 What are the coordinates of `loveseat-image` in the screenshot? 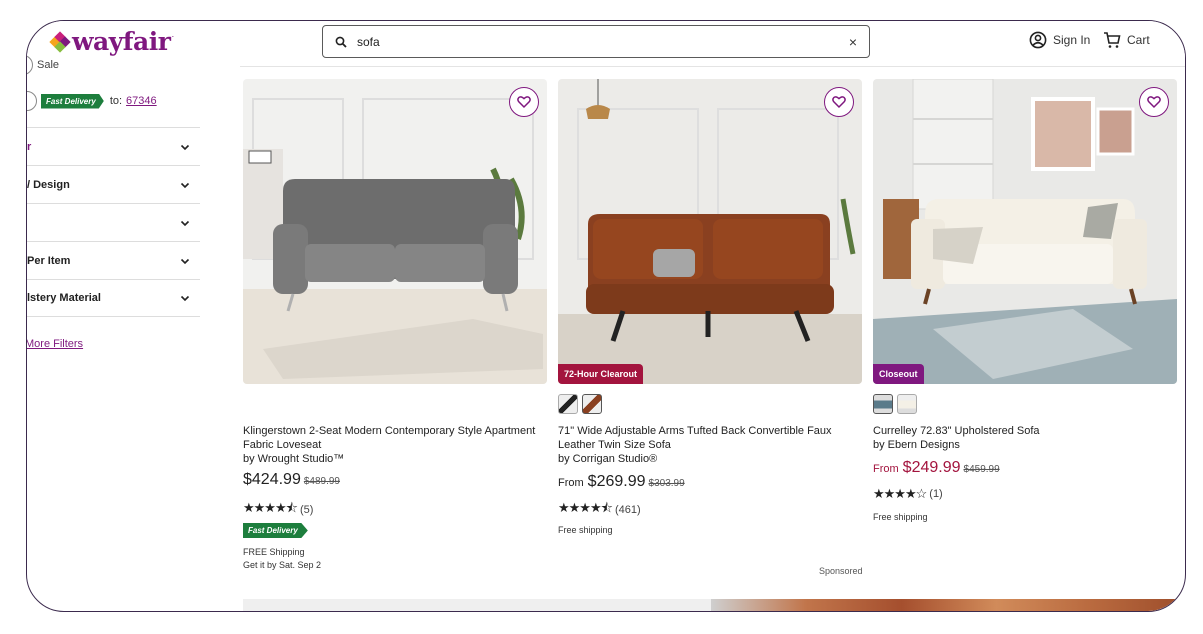 It's located at (395, 231).